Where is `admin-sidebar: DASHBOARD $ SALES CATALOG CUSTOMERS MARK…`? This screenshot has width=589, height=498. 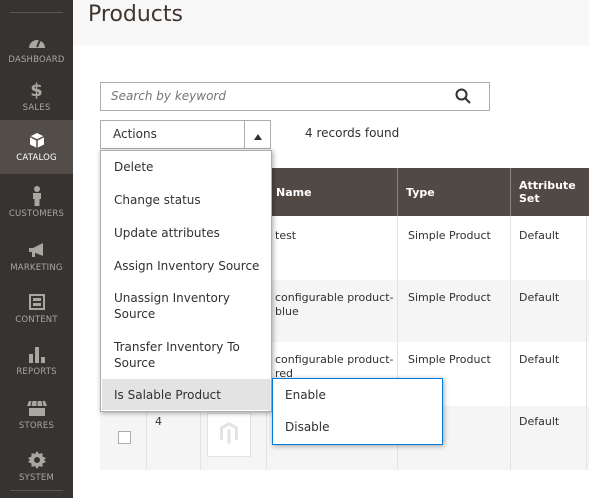 admin-sidebar: DASHBOARD $ SALES CATALOG CUSTOMERS MARK… is located at coordinates (36, 249).